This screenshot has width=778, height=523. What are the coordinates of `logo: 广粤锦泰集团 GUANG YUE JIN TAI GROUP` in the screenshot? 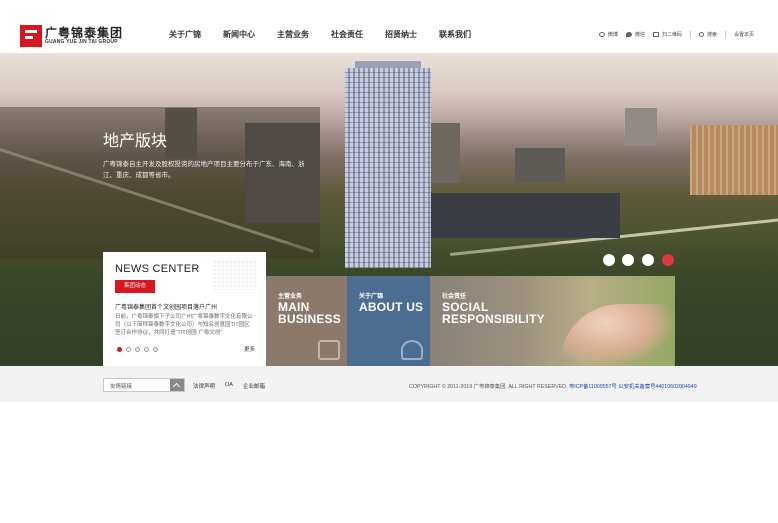 It's located at (71, 36).